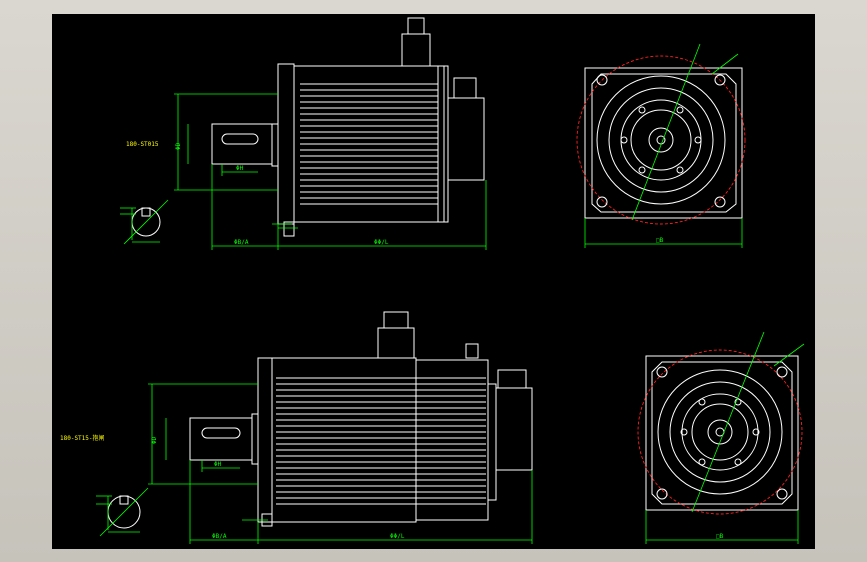 The height and width of the screenshot is (562, 867). What do you see at coordinates (122, 512) in the screenshot?
I see `bottom-shaft-cross-section` at bounding box center [122, 512].